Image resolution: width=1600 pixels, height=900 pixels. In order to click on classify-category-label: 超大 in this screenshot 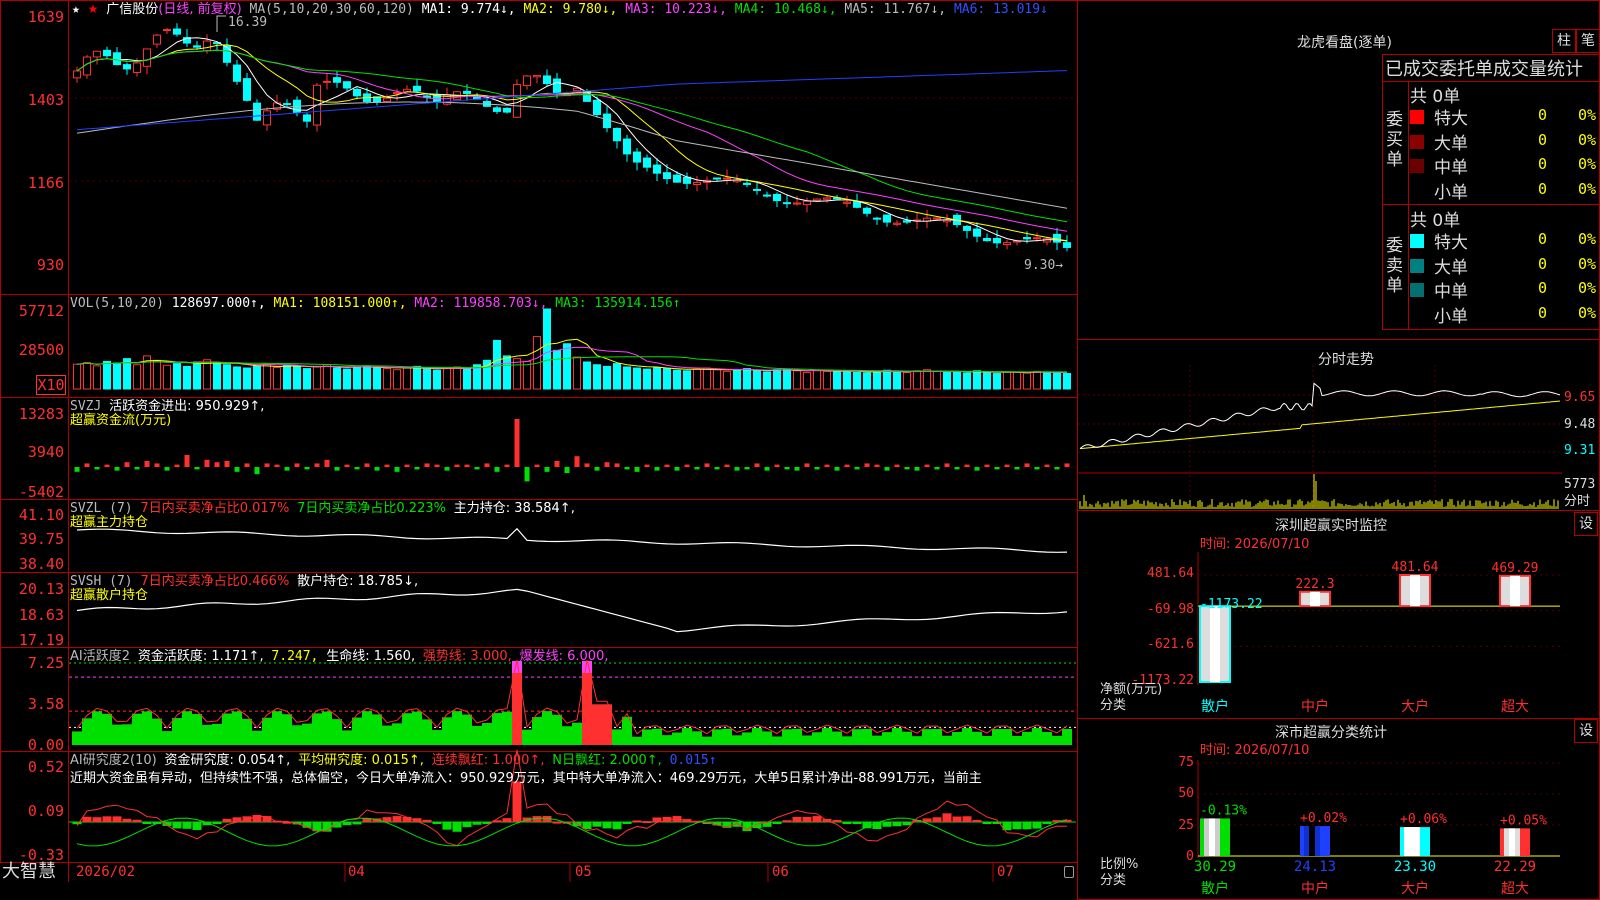, I will do `click(1515, 889)`.